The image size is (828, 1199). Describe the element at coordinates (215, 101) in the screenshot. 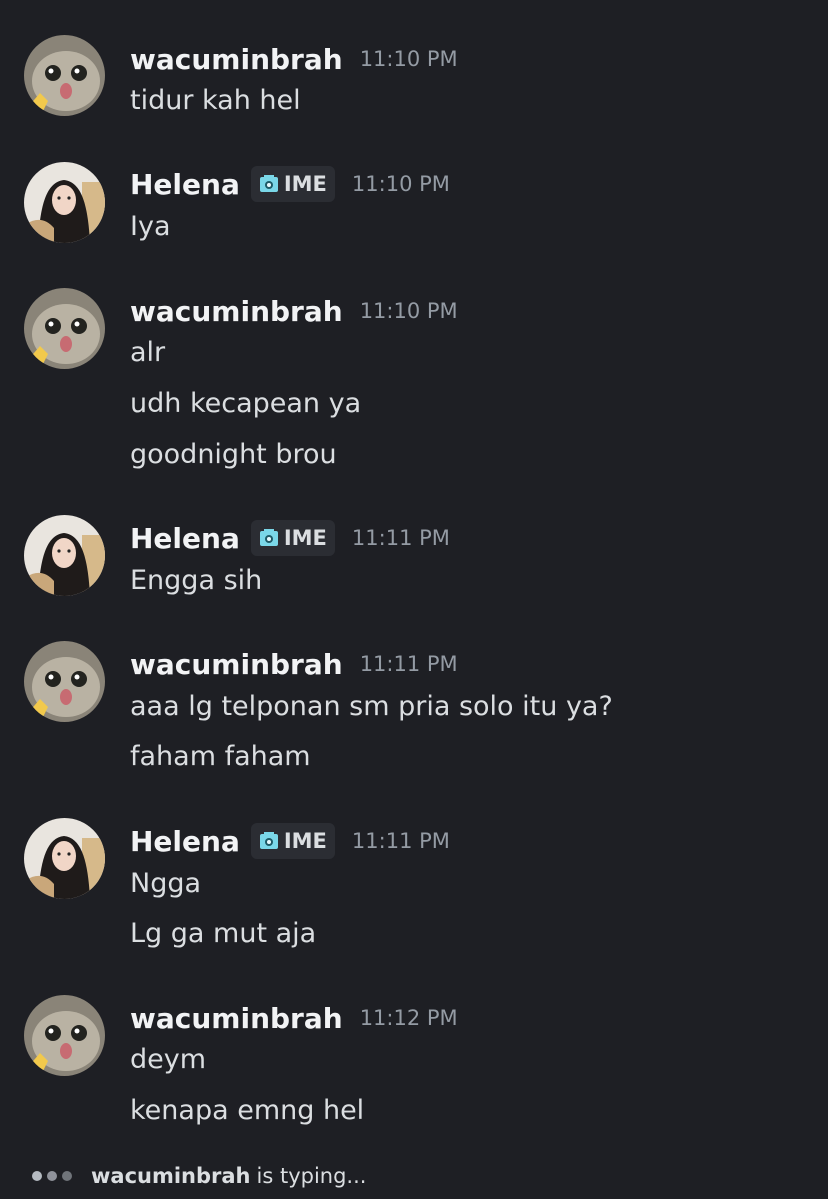

I see `message-text: tidur kah hel` at that location.